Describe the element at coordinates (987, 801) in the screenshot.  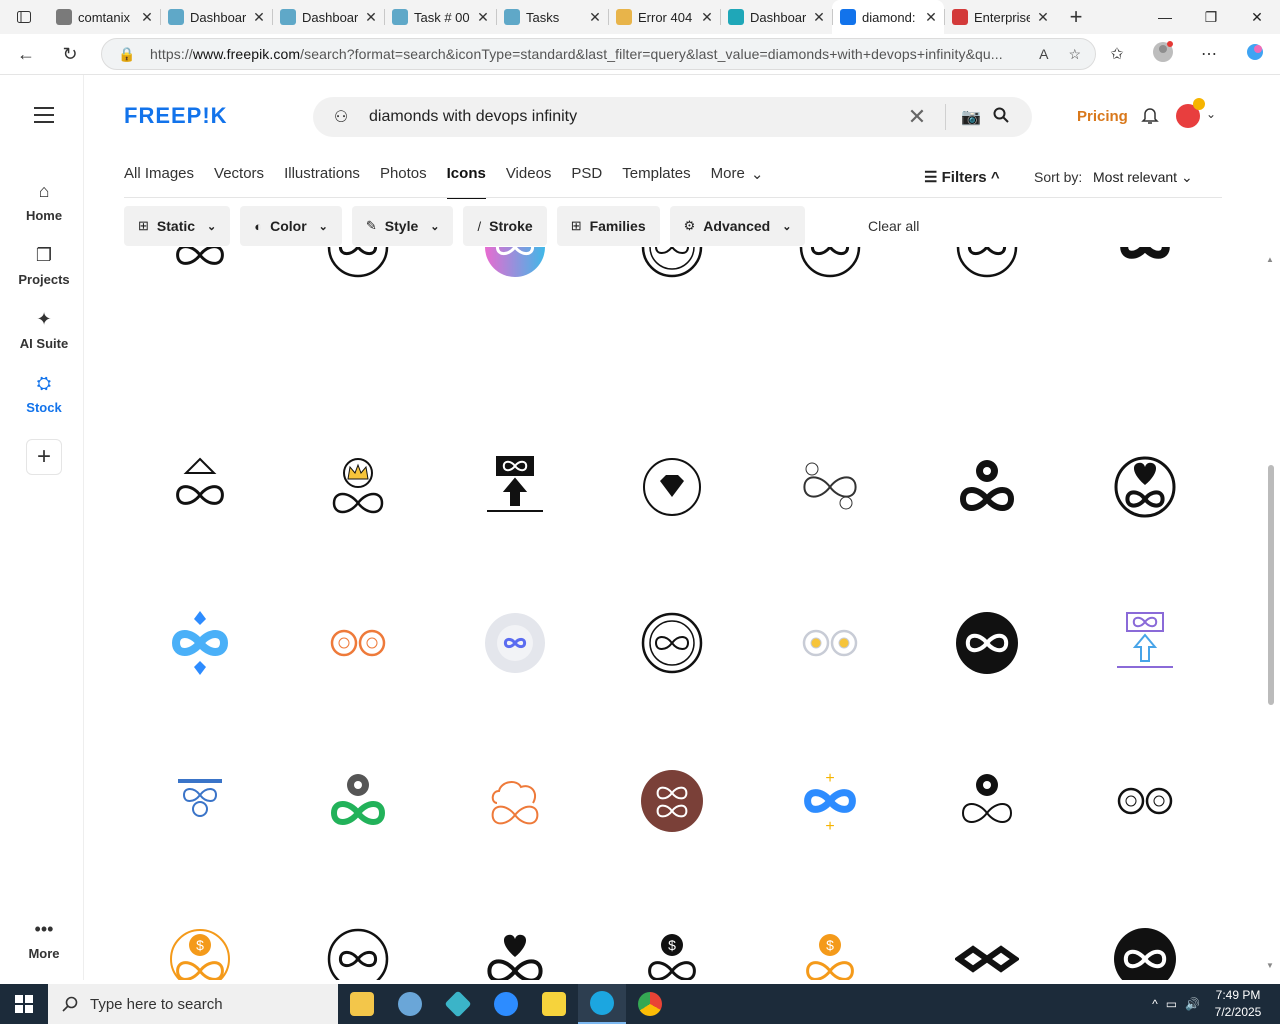
I see `gear-infinity-arrows-icon` at that location.